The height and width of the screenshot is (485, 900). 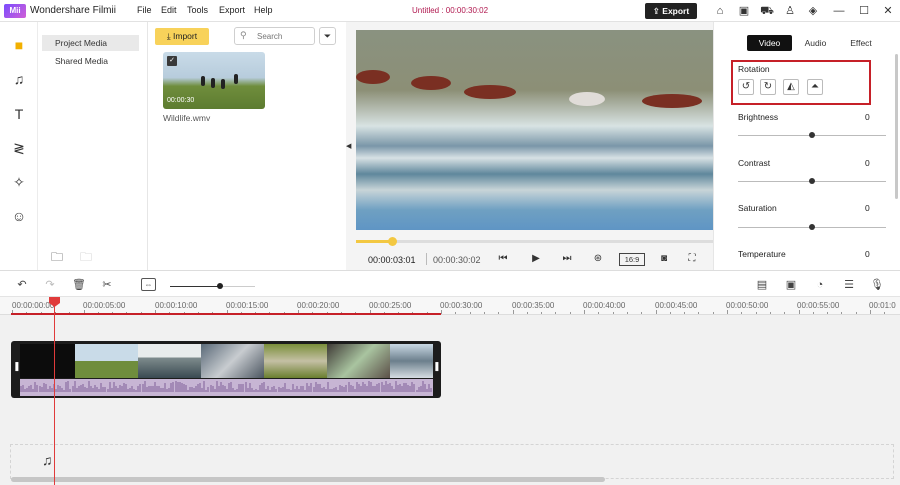 What do you see at coordinates (744, 11) in the screenshot?
I see `save-icon: ▣` at bounding box center [744, 11].